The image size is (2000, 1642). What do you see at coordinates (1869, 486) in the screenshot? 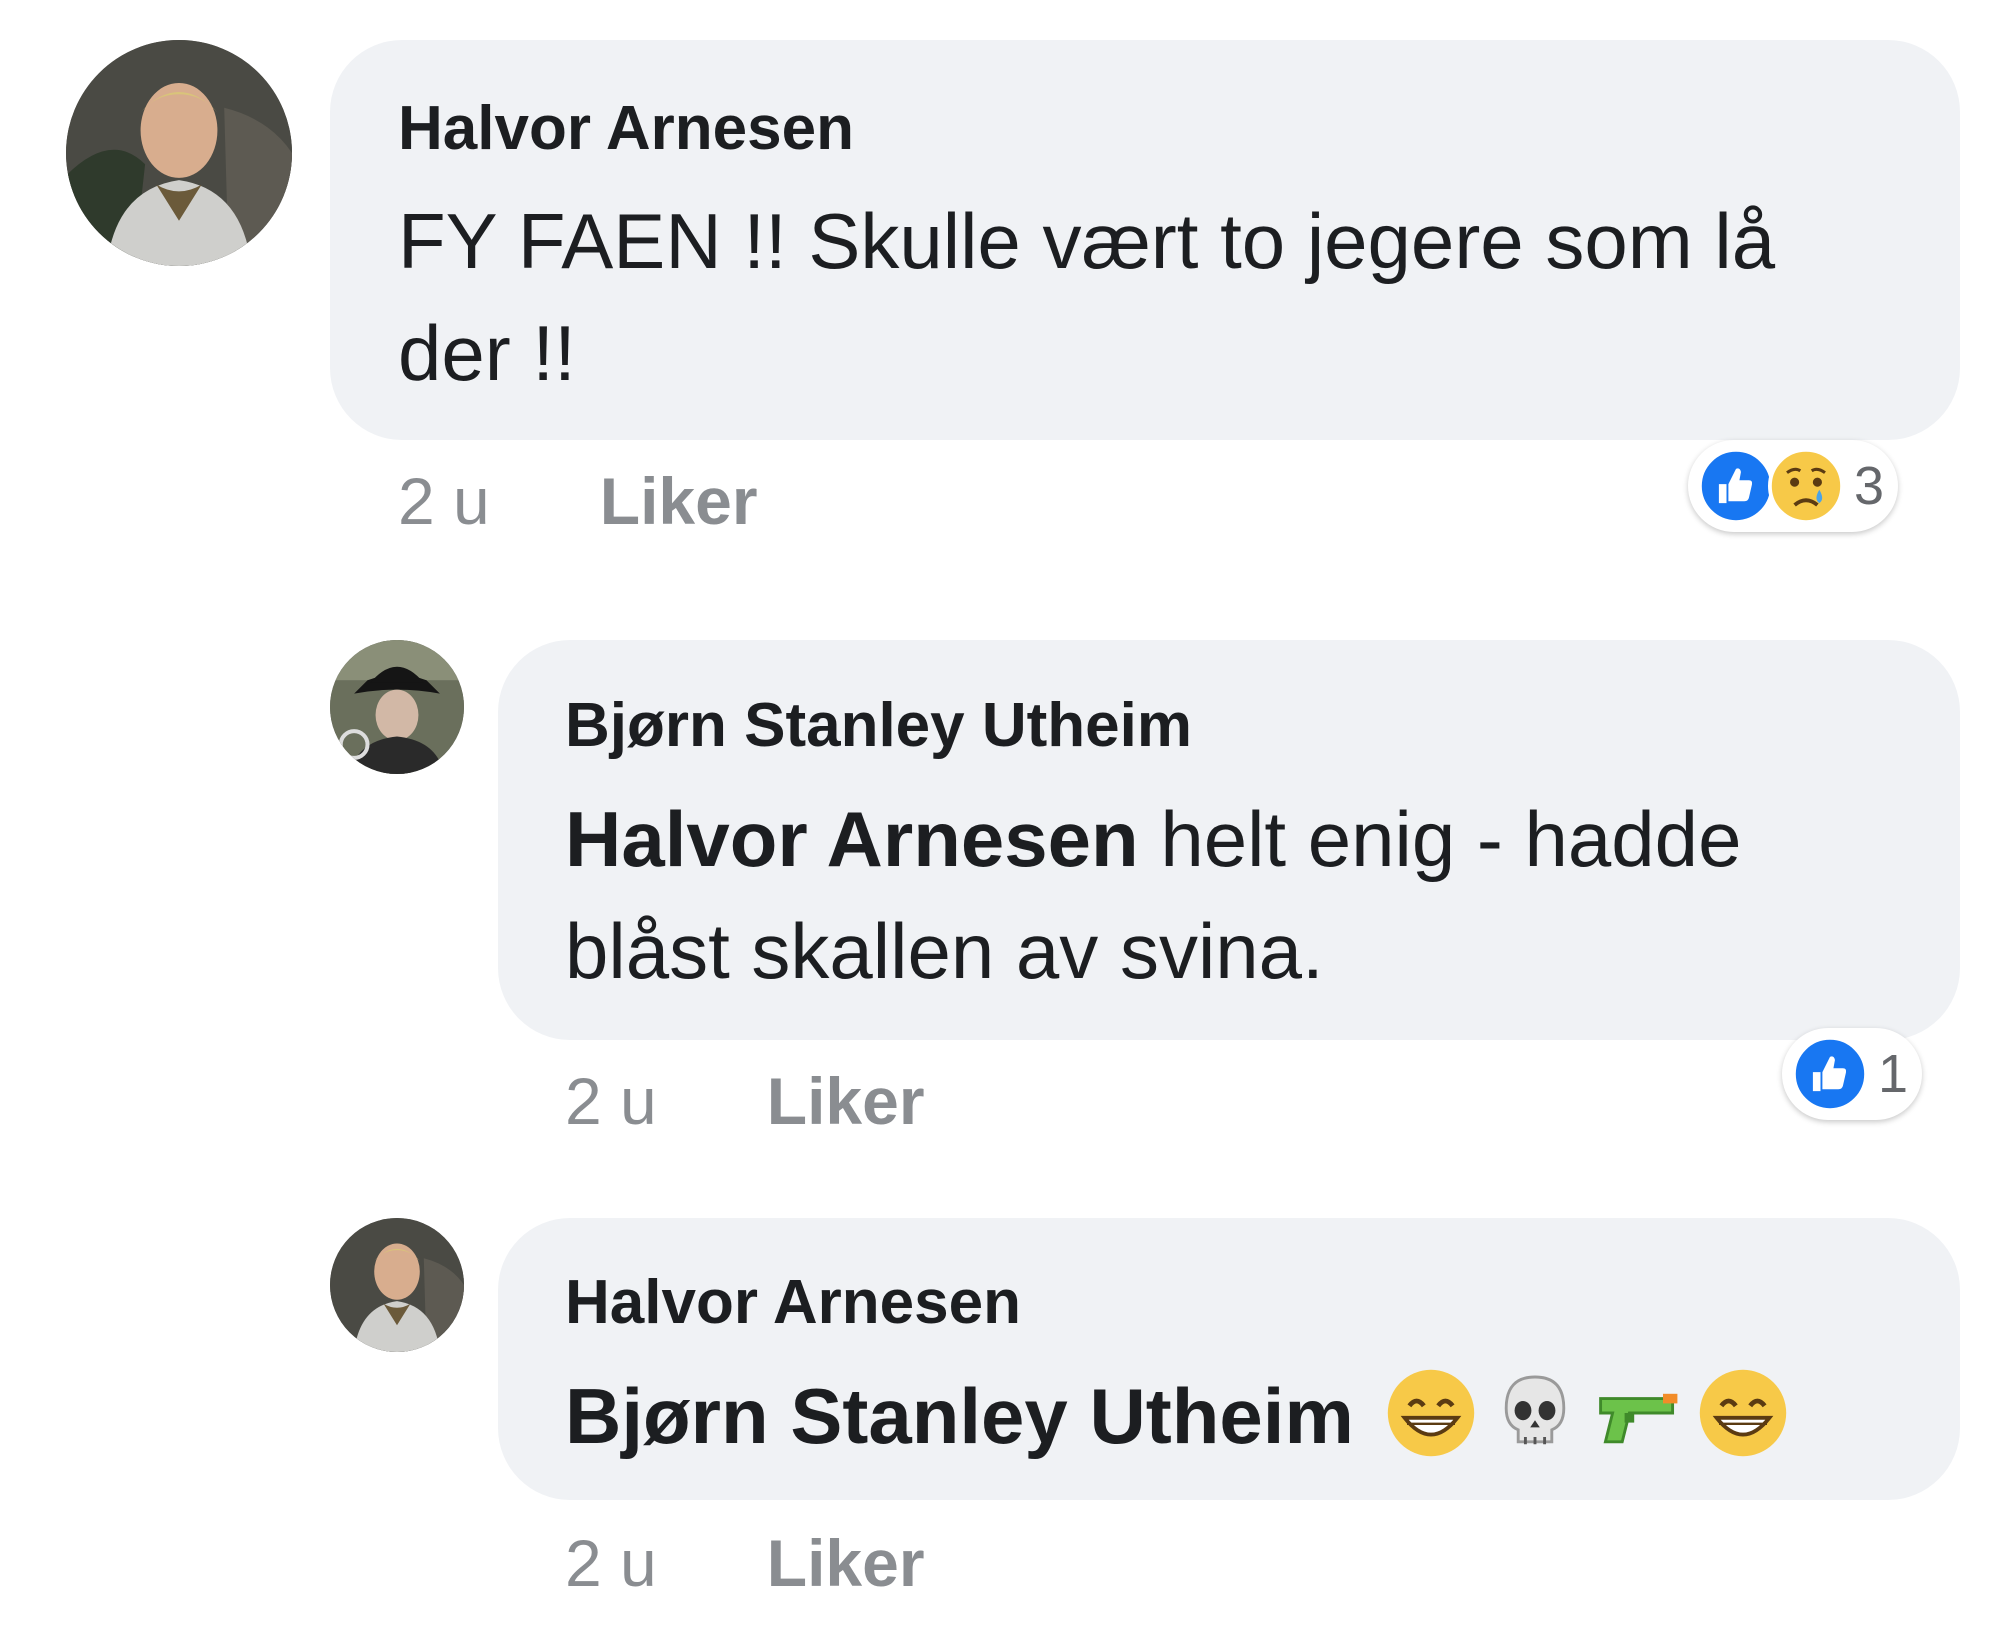
I see `reaction-count: 3` at bounding box center [1869, 486].